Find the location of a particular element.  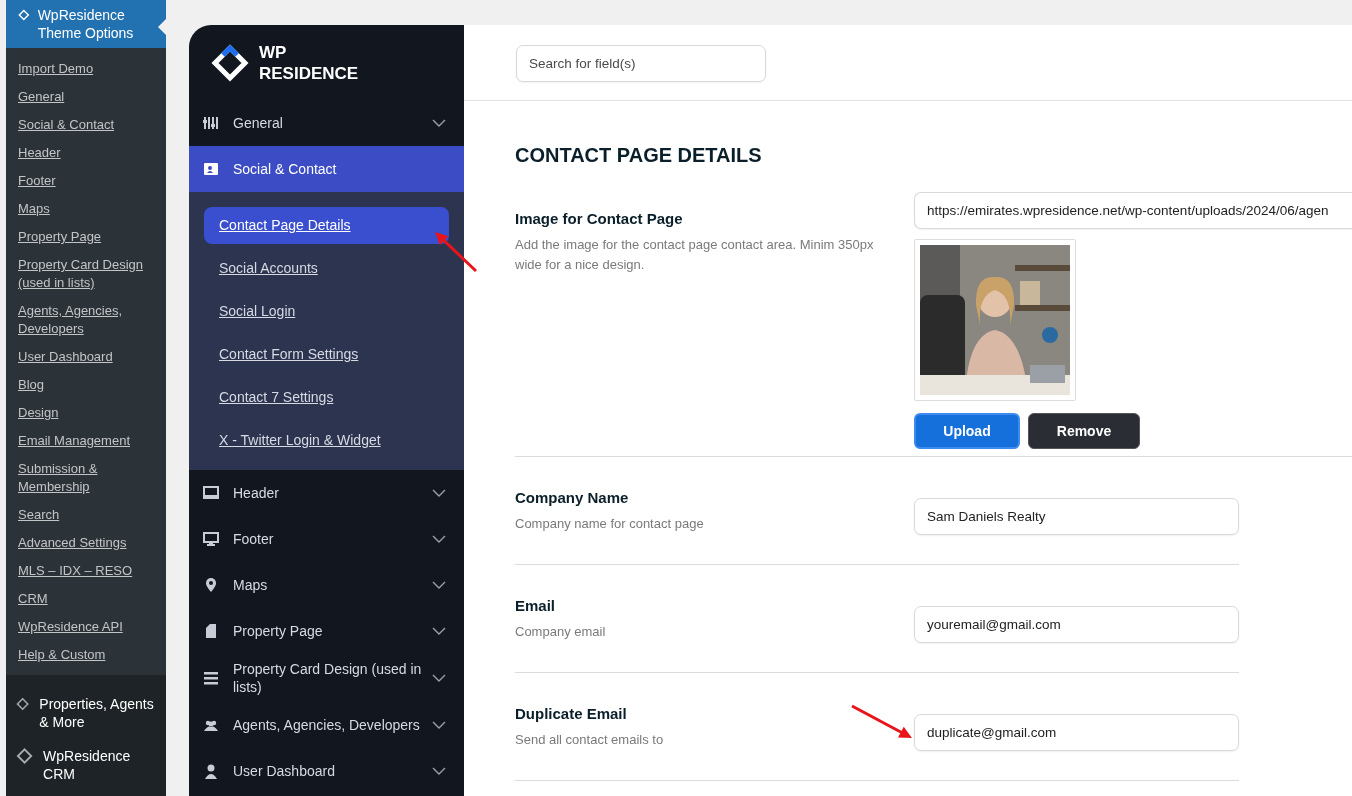

field-label: Duplicate Email is located at coordinates (571, 714).